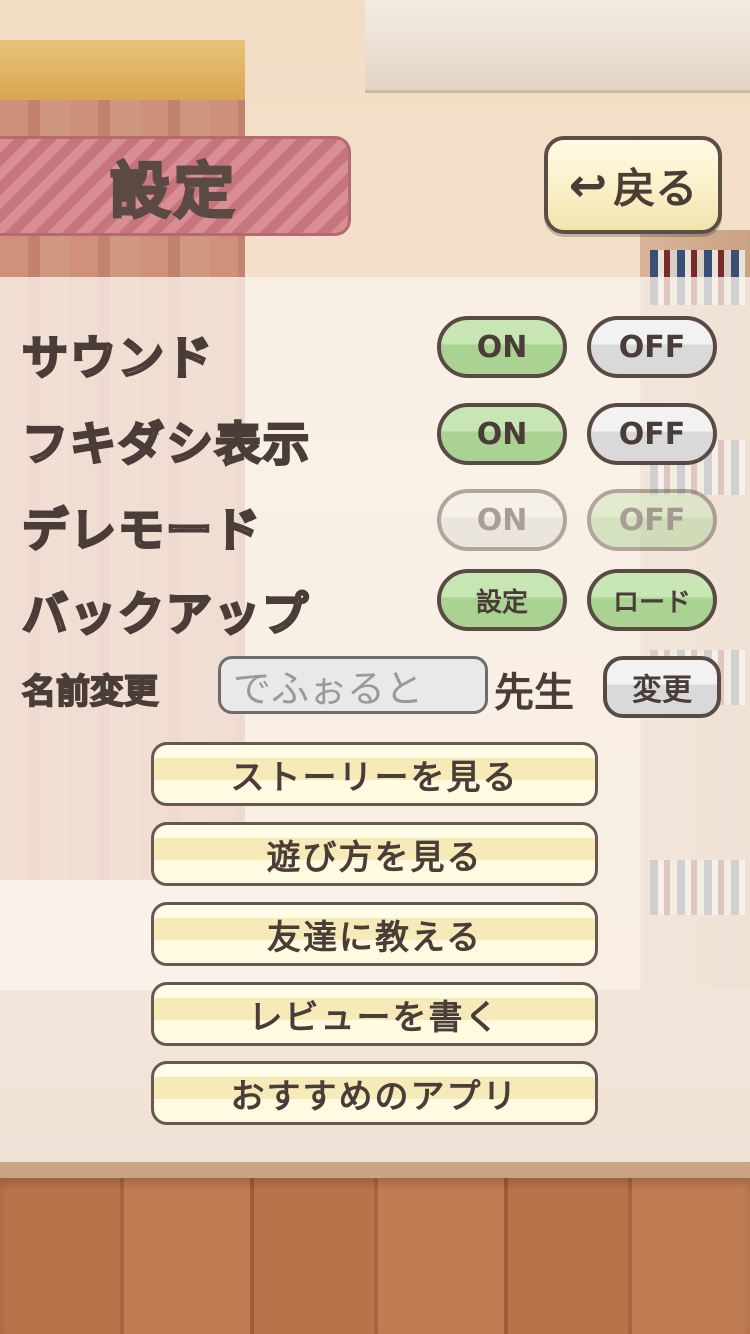  Describe the element at coordinates (655, 188) in the screenshot. I see `back-button-label: 戻る` at that location.